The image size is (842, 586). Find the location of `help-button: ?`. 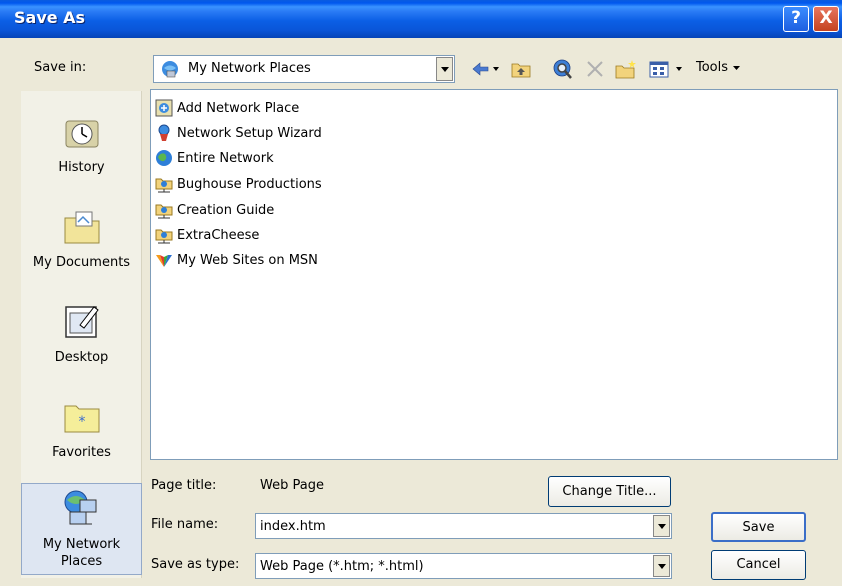

help-button: ? is located at coordinates (796, 19).